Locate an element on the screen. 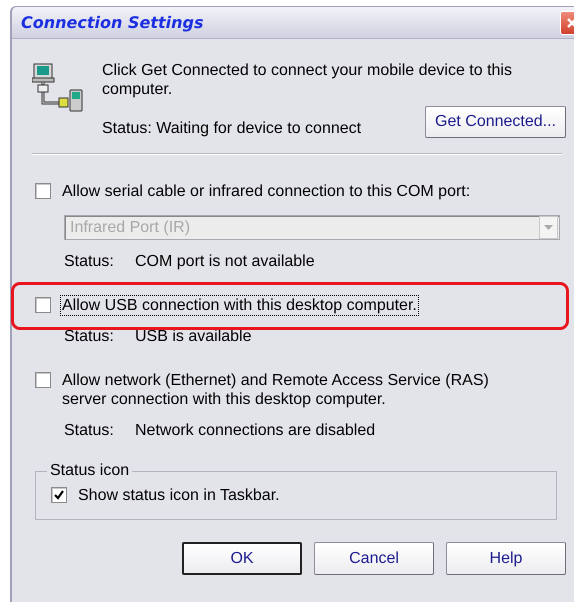  status-value: USB is available is located at coordinates (193, 336).